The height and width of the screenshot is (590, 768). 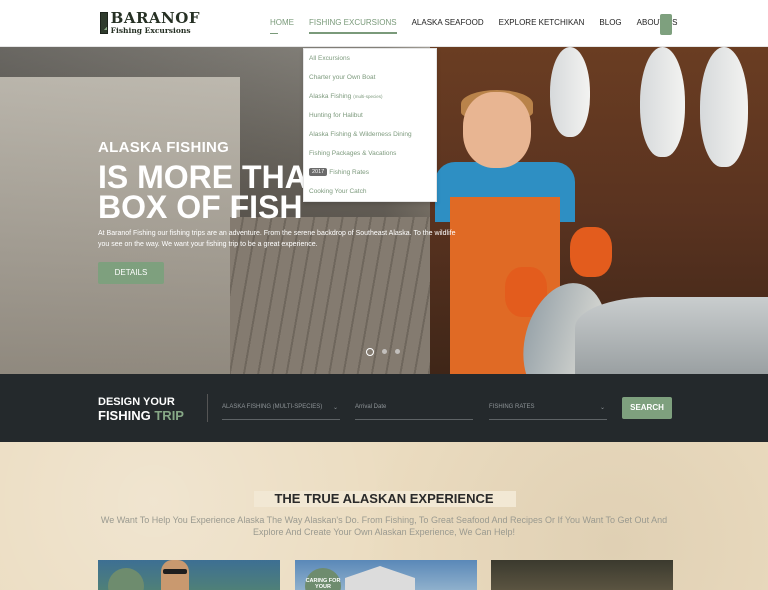 I want to click on arrival-date-input: Arrival Date, so click(x=414, y=412).